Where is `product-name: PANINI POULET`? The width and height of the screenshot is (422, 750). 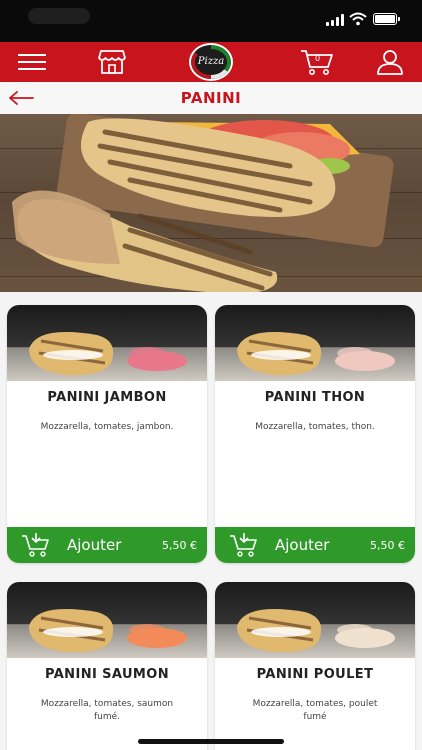 product-name: PANINI POULET is located at coordinates (315, 674).